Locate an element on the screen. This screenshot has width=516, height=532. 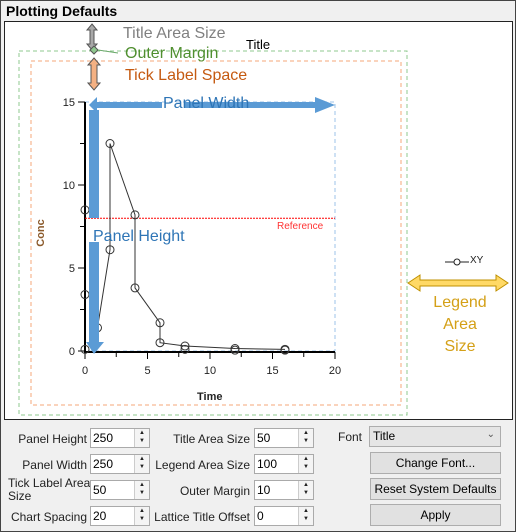
lattice-title-offset-label: Lattice Title Offset is located at coordinates (202, 517).